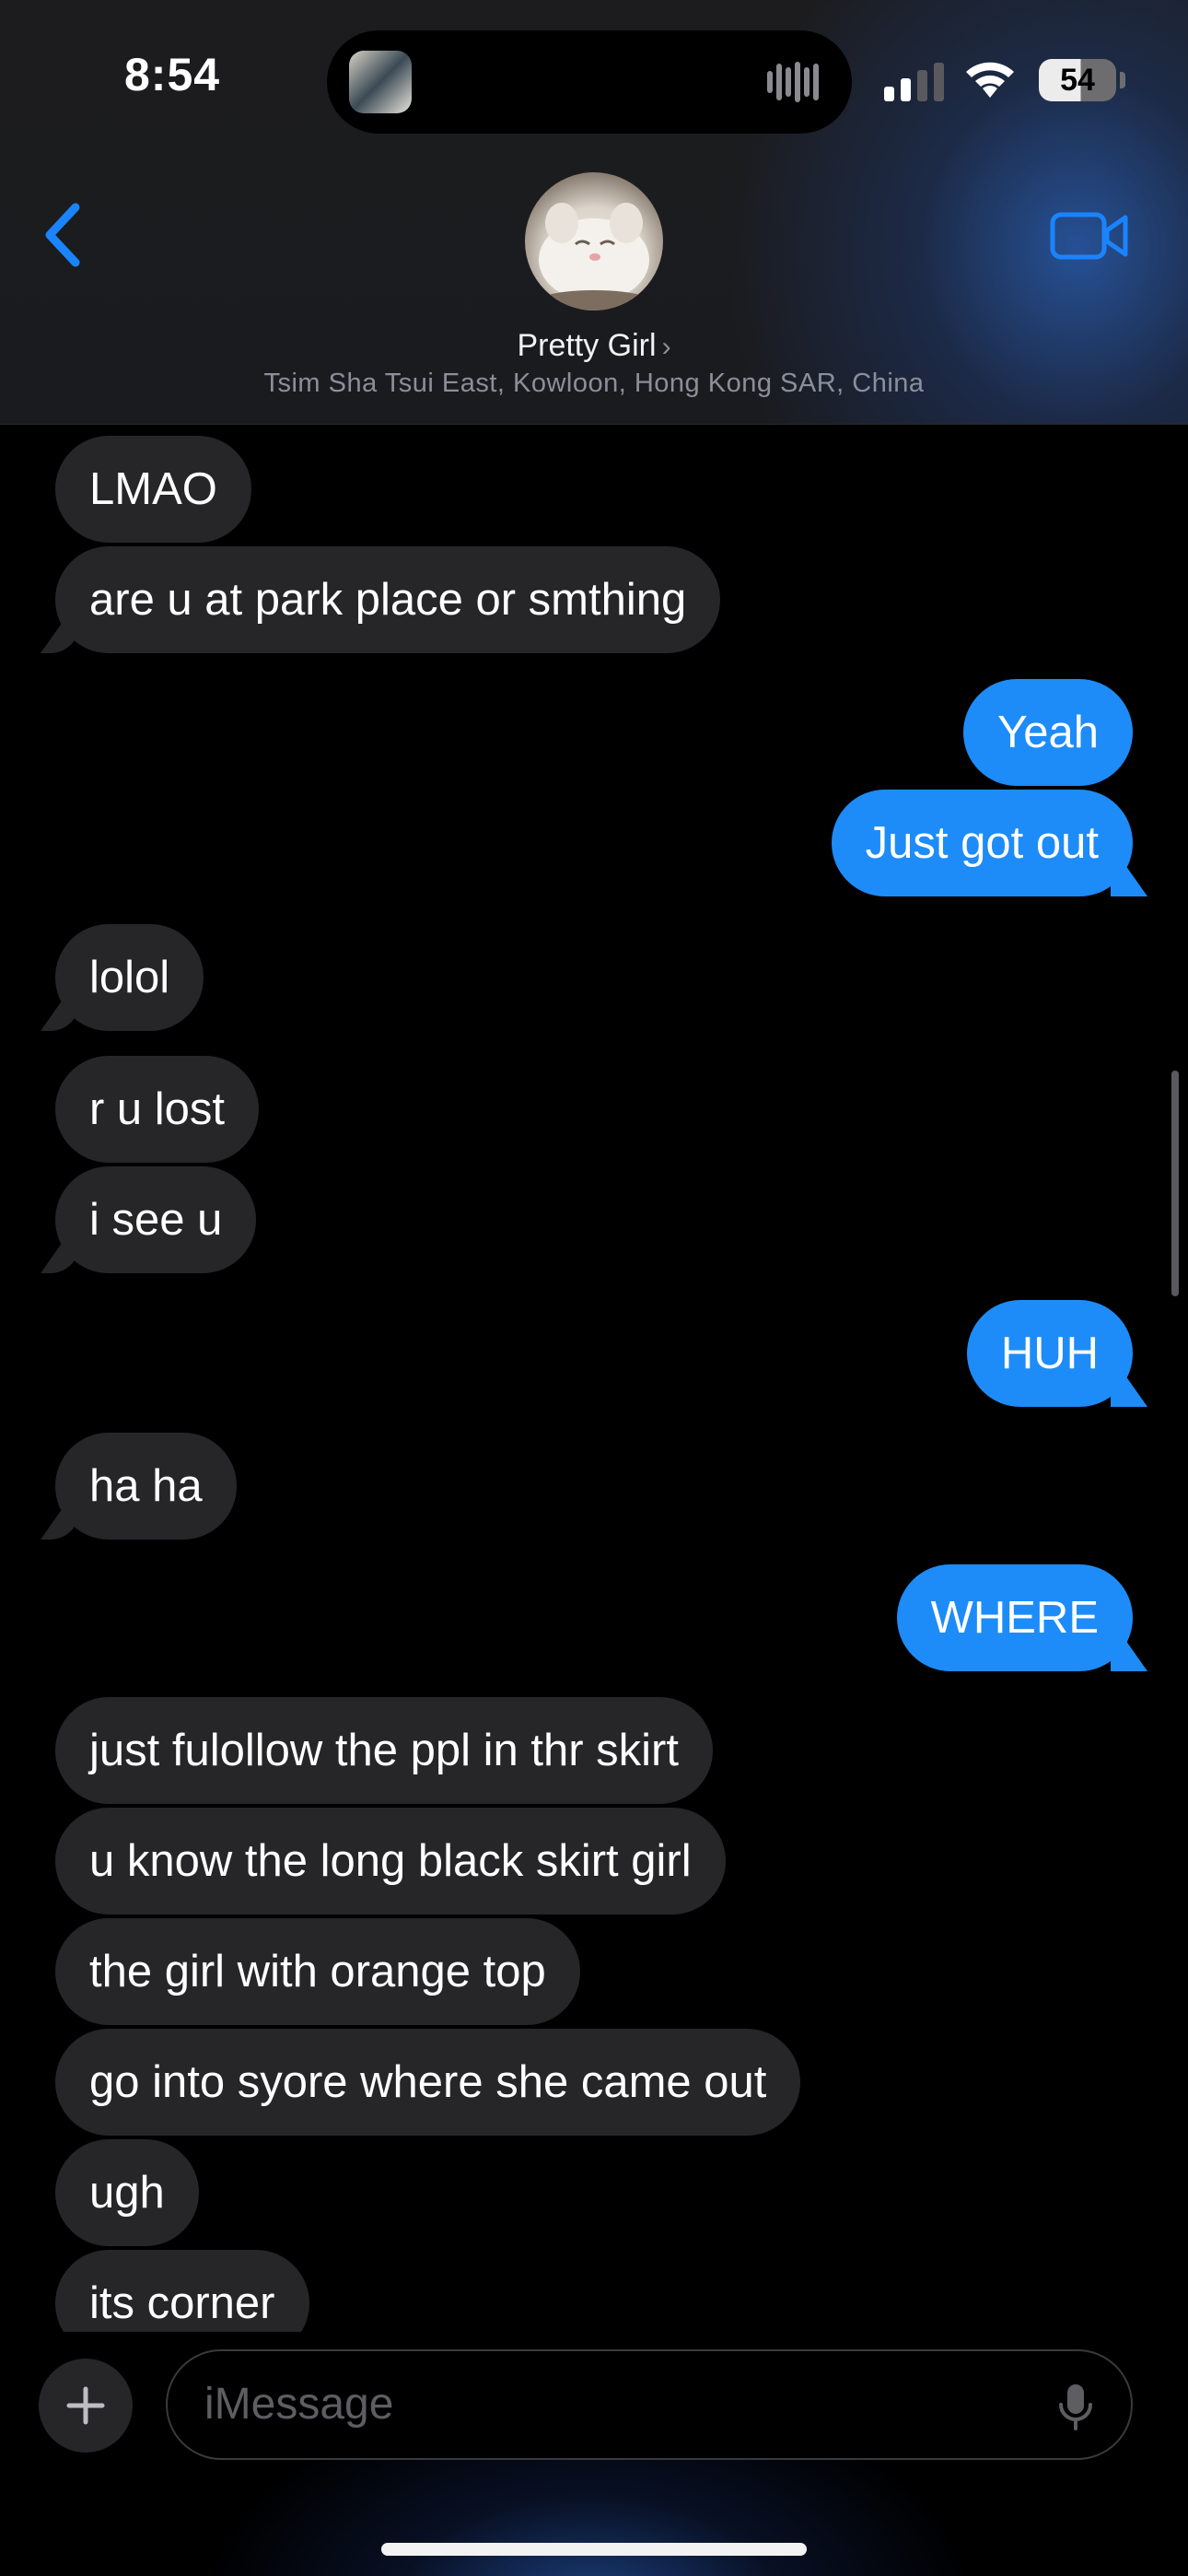 This screenshot has height=2576, width=1188. What do you see at coordinates (157, 1109) in the screenshot?
I see `incoming-message: r u lost` at bounding box center [157, 1109].